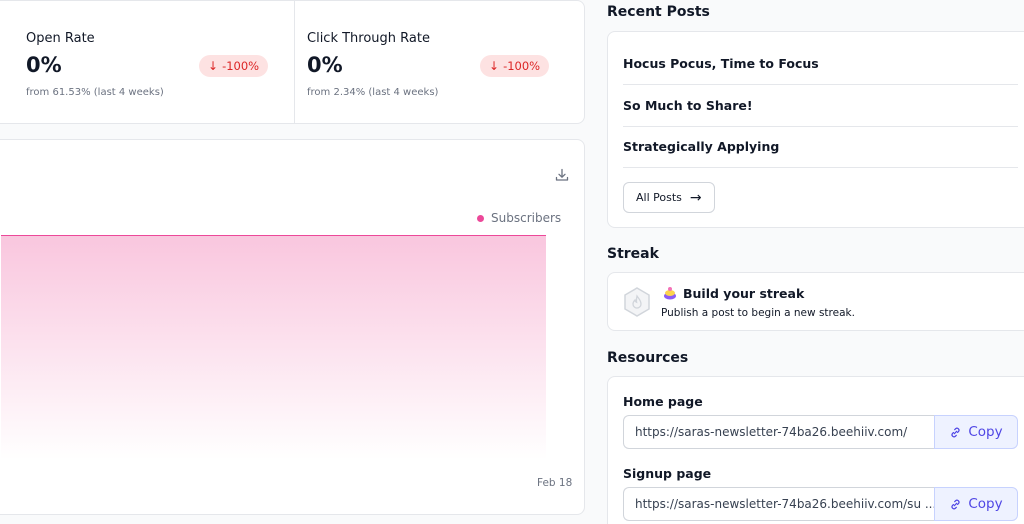 The height and width of the screenshot is (524, 1024). I want to click on legend-label: Subscribers, so click(526, 218).